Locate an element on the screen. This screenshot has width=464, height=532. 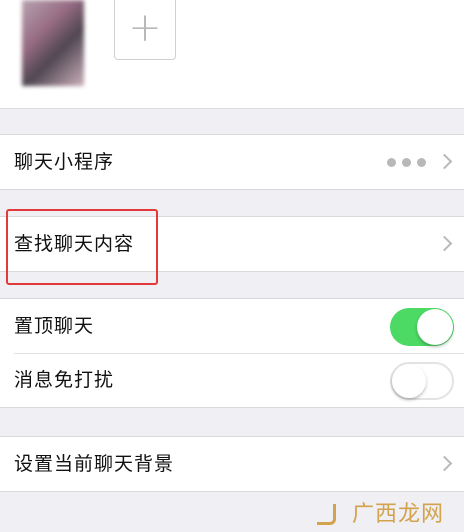
plus-icon: + is located at coordinates (145, 28).